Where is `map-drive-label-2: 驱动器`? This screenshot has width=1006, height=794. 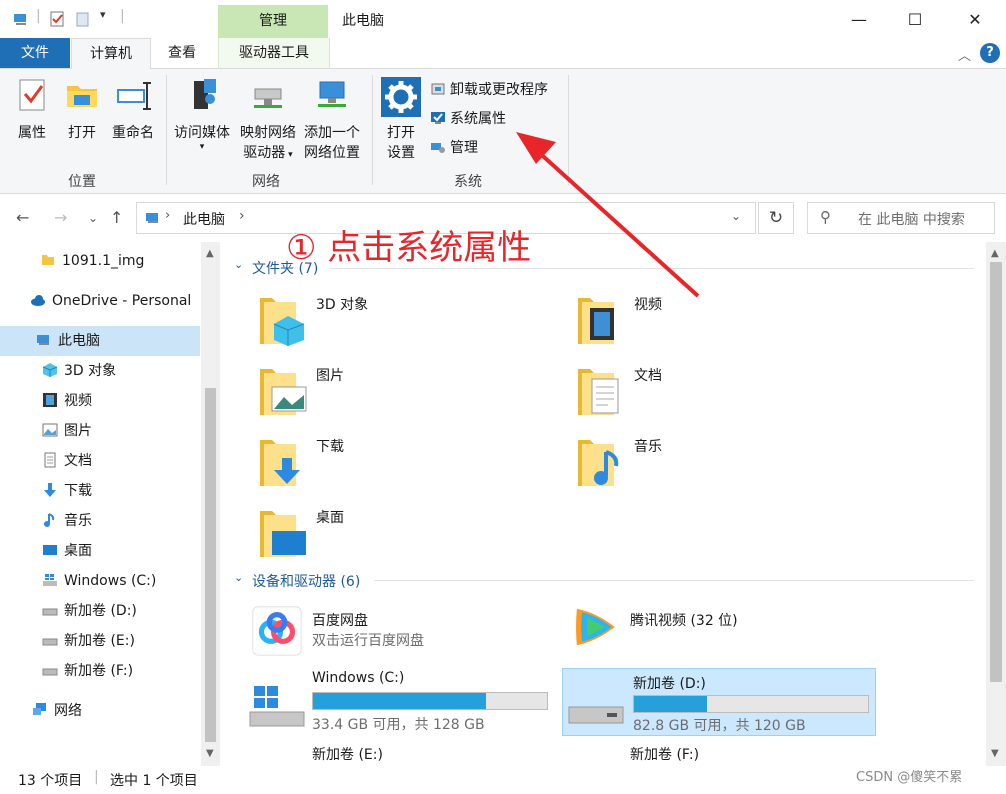 map-drive-label-2: 驱动器 is located at coordinates (264, 153).